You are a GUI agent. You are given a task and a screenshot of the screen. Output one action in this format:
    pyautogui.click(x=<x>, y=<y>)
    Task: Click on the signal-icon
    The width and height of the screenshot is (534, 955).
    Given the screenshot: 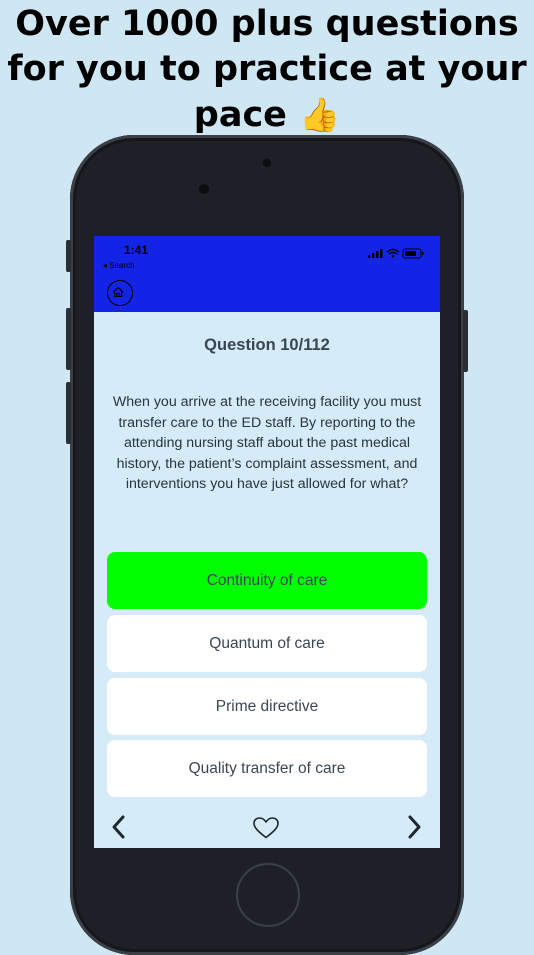 What is the action you would take?
    pyautogui.click(x=375, y=253)
    